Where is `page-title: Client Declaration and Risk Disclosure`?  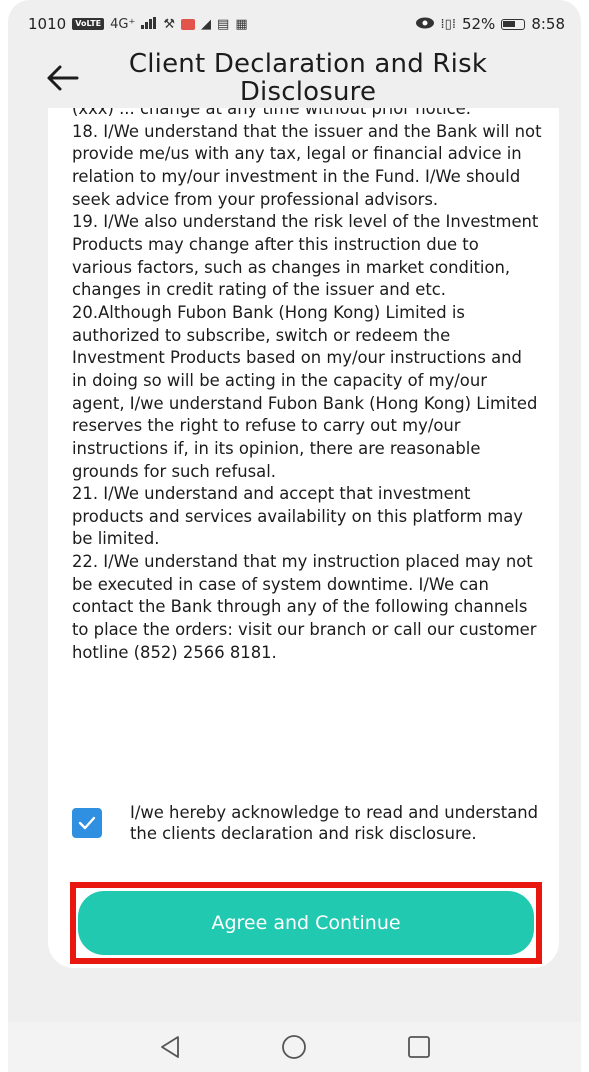
page-title: Client Declaration and Risk Disclosure is located at coordinates (308, 78).